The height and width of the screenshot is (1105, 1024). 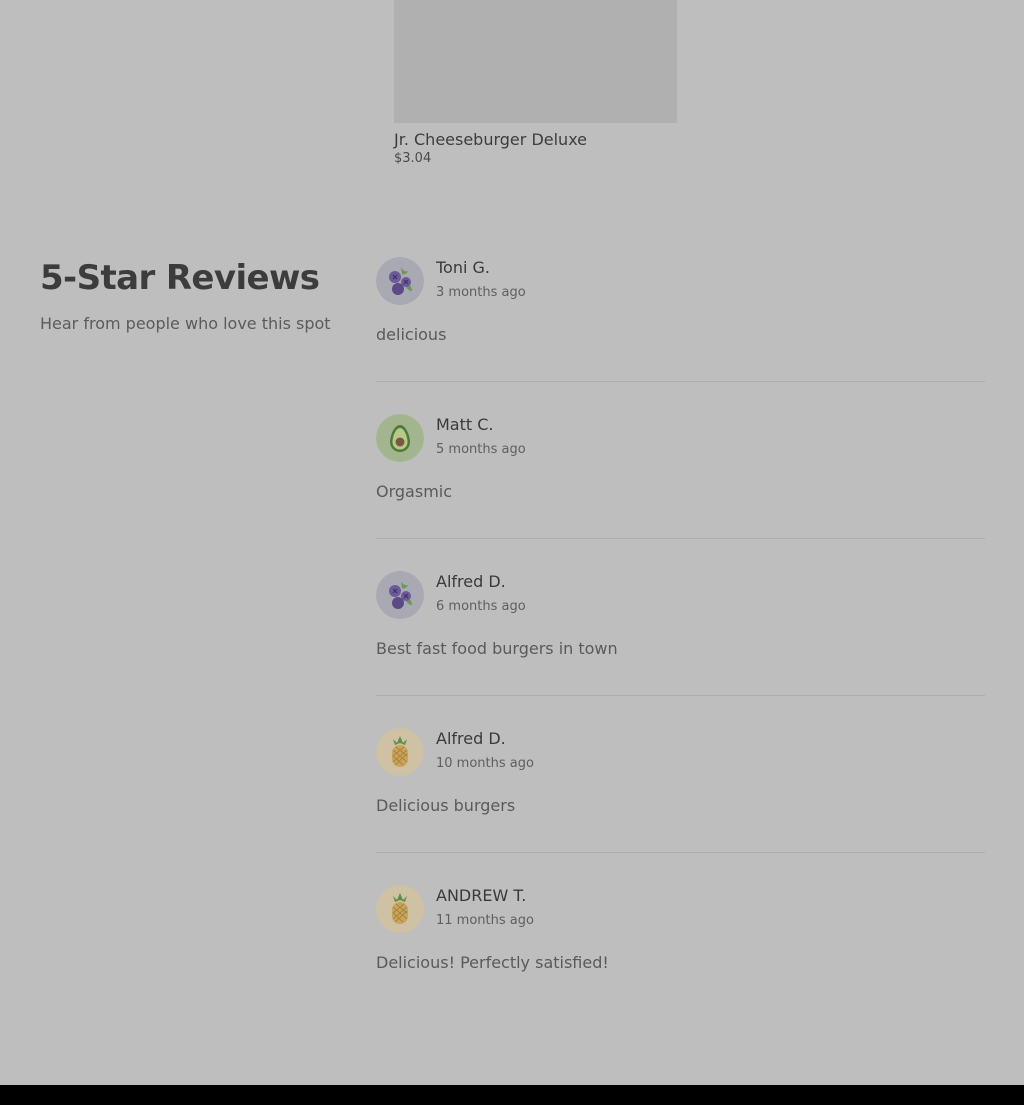 I want to click on review-item: Matt C. 5 months ago Orgasmic, so click(x=680, y=476).